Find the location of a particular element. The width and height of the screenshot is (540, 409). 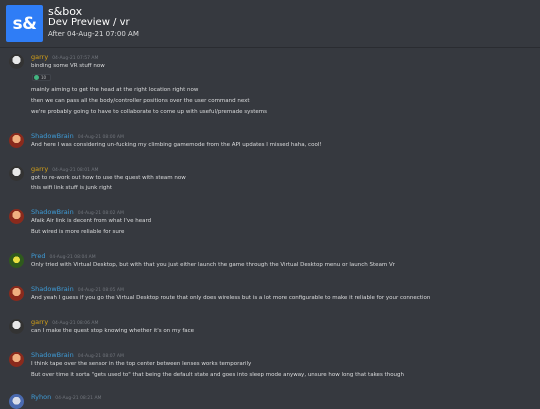

green-emoji-icon is located at coordinates (36, 77).